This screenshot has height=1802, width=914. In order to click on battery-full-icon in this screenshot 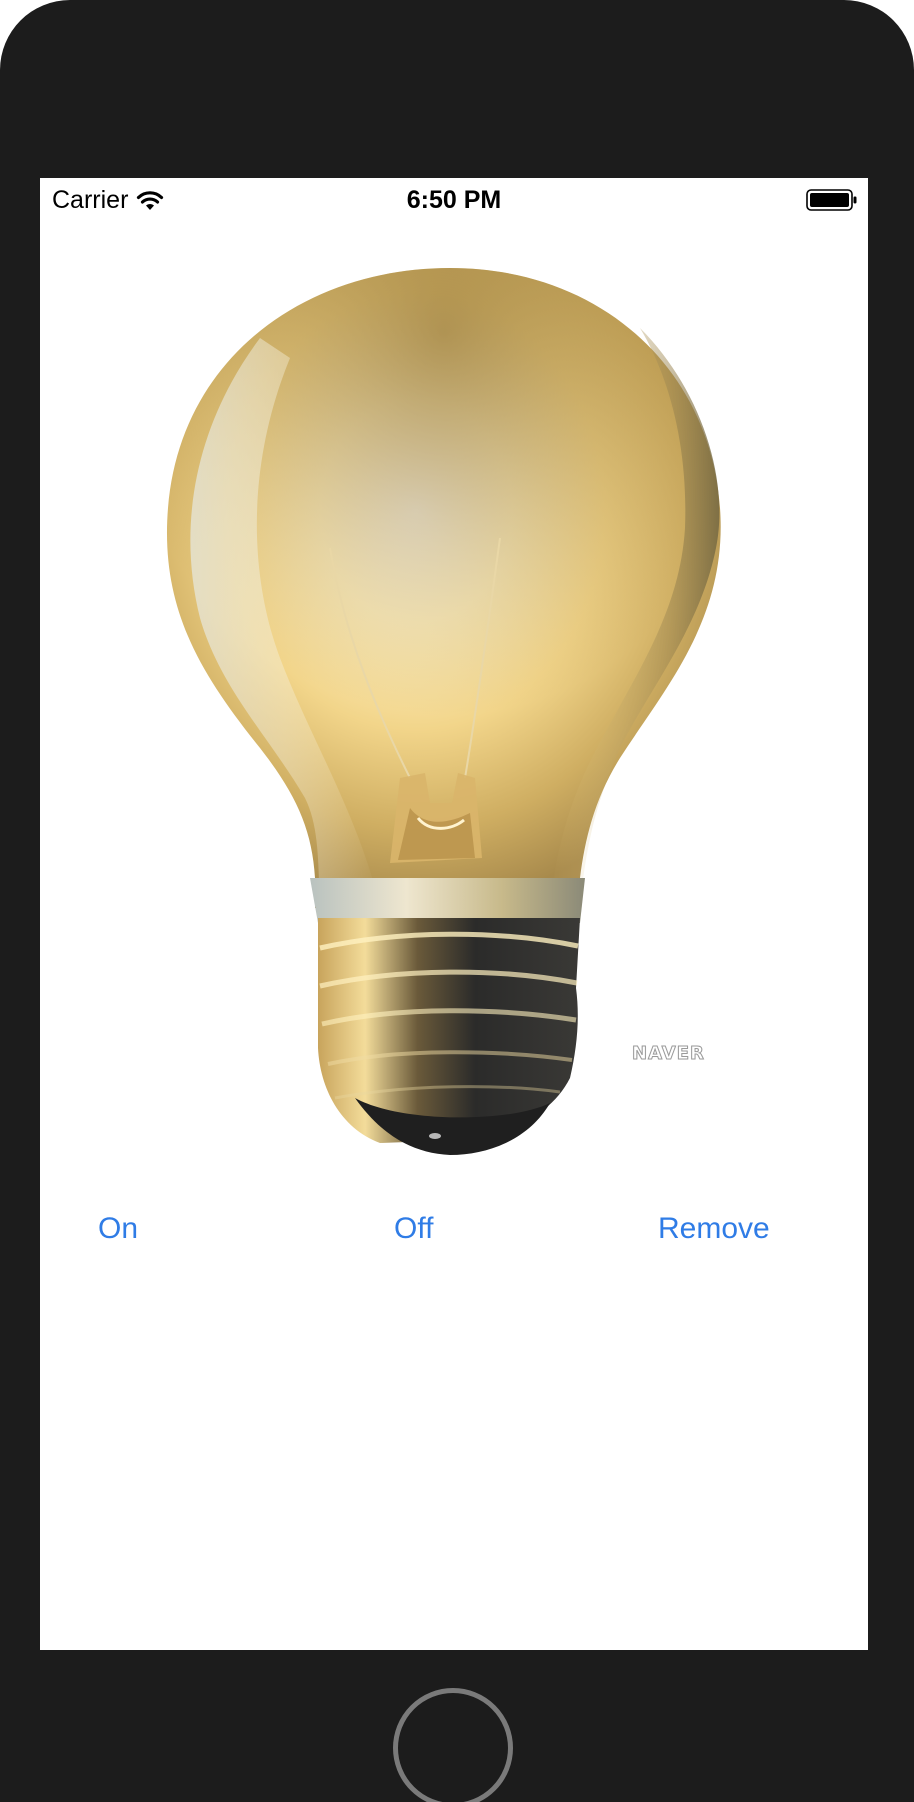, I will do `click(831, 200)`.